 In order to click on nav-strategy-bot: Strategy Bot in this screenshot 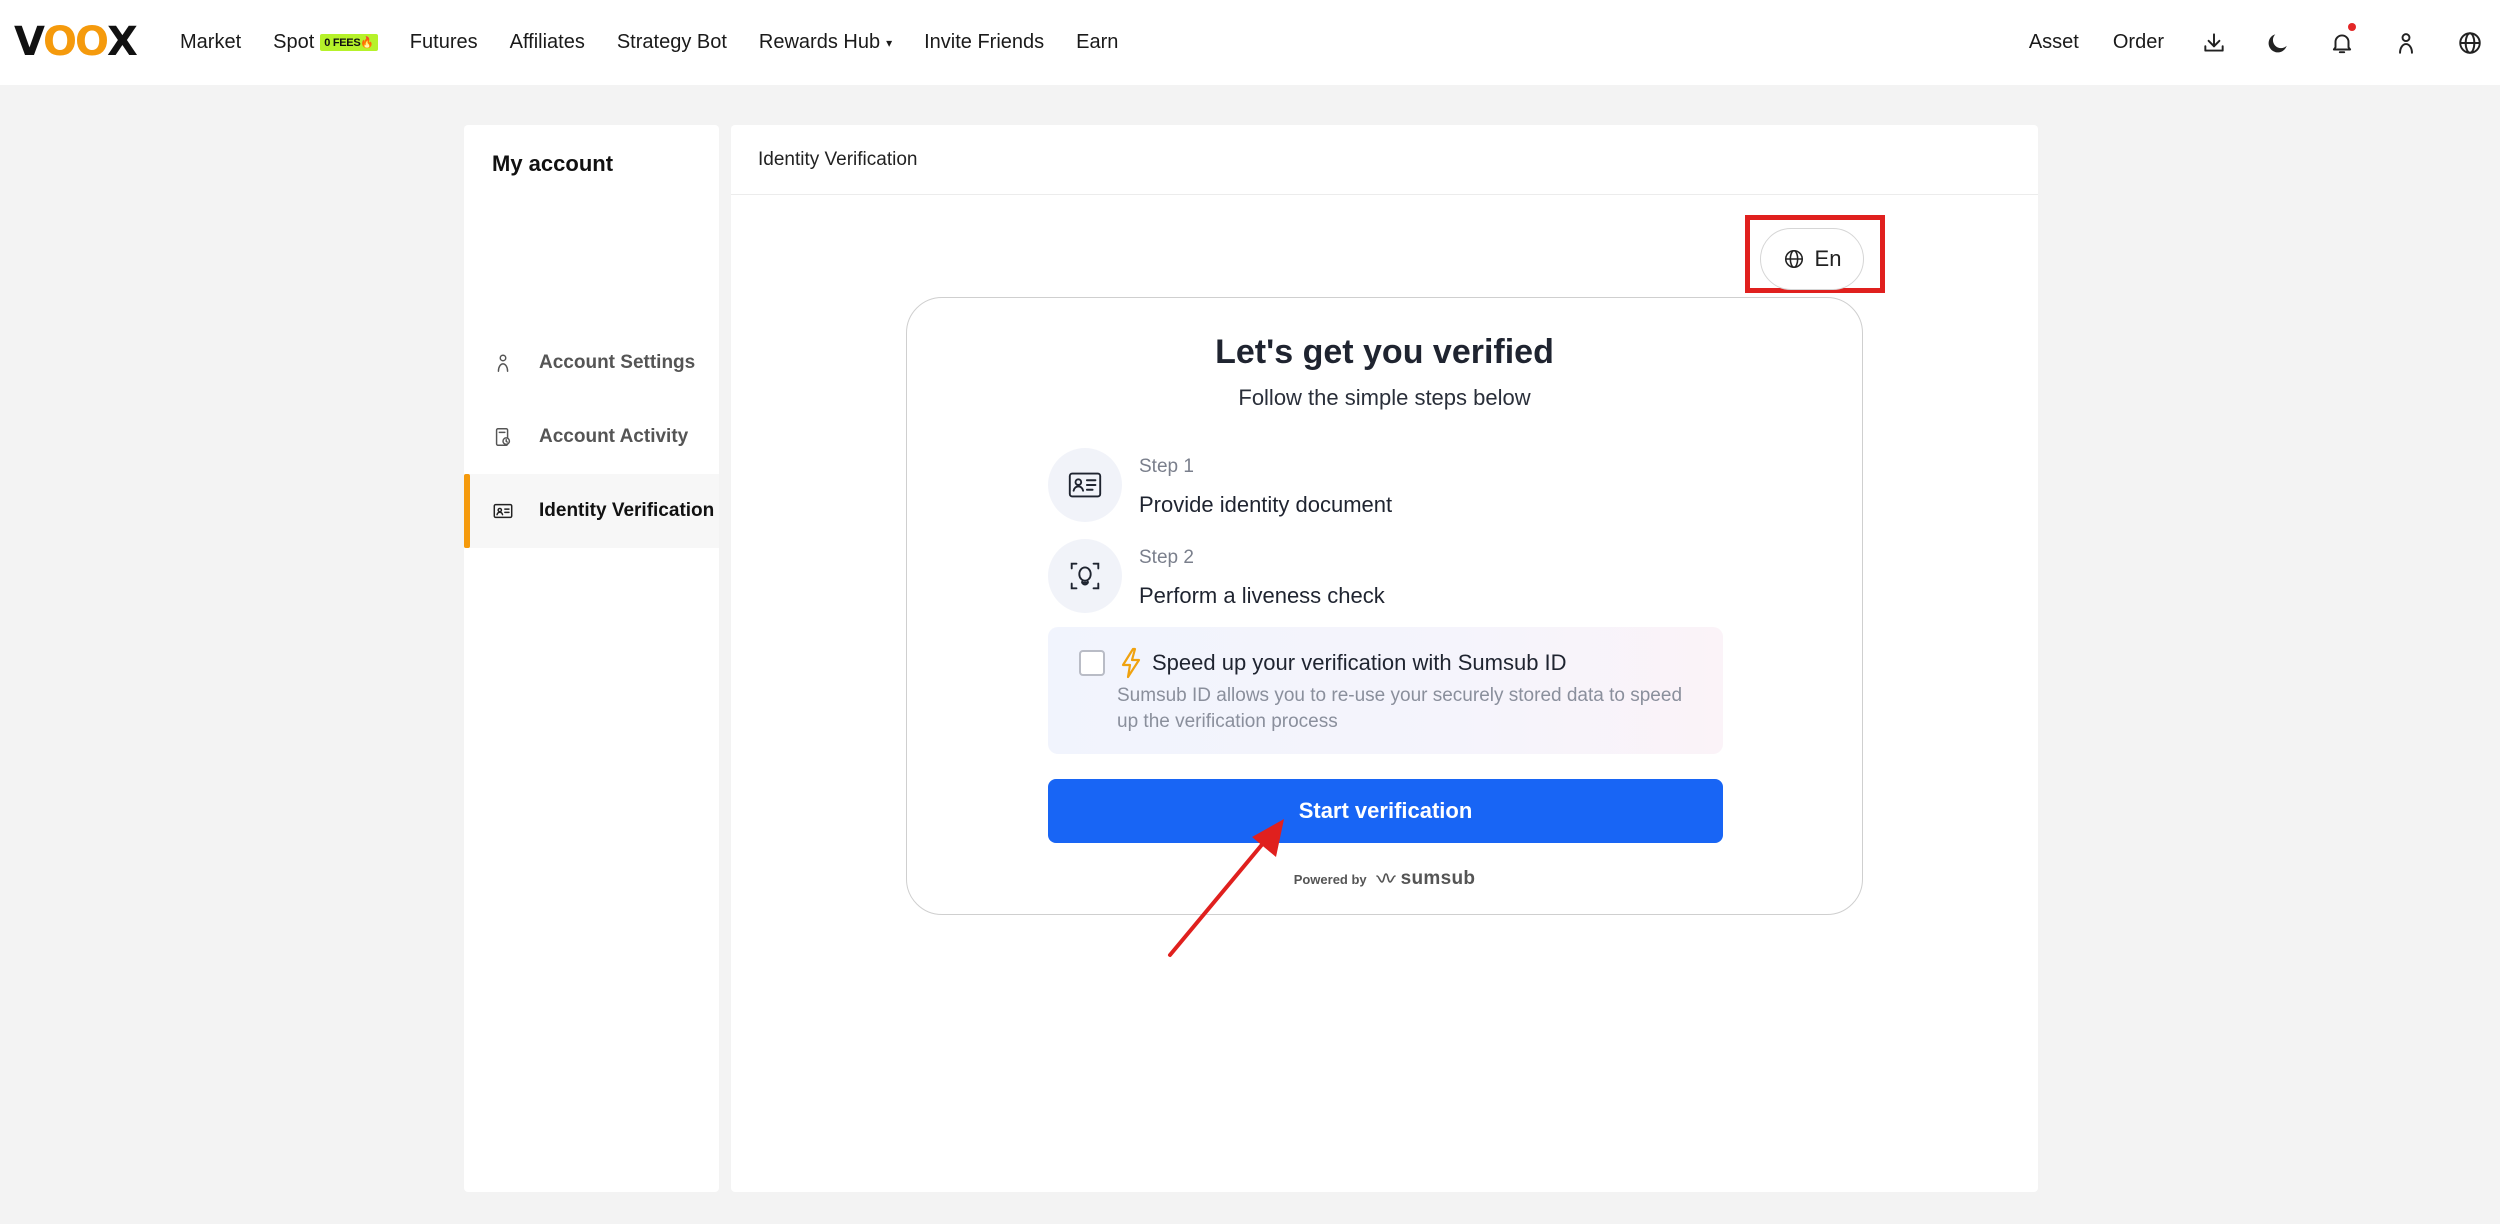, I will do `click(672, 42)`.